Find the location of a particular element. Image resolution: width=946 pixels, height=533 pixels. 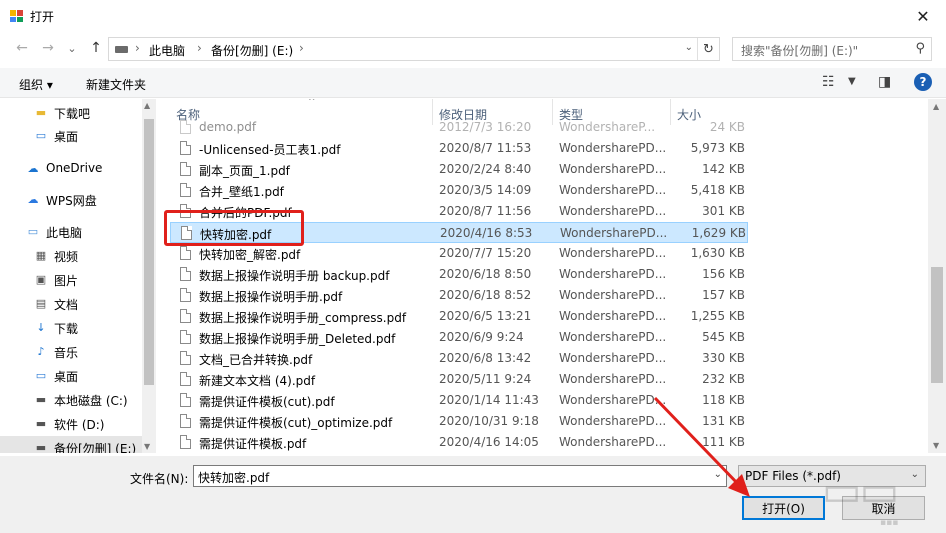

sidebar-item: ▬ 下载吧 is located at coordinates (71, 112).